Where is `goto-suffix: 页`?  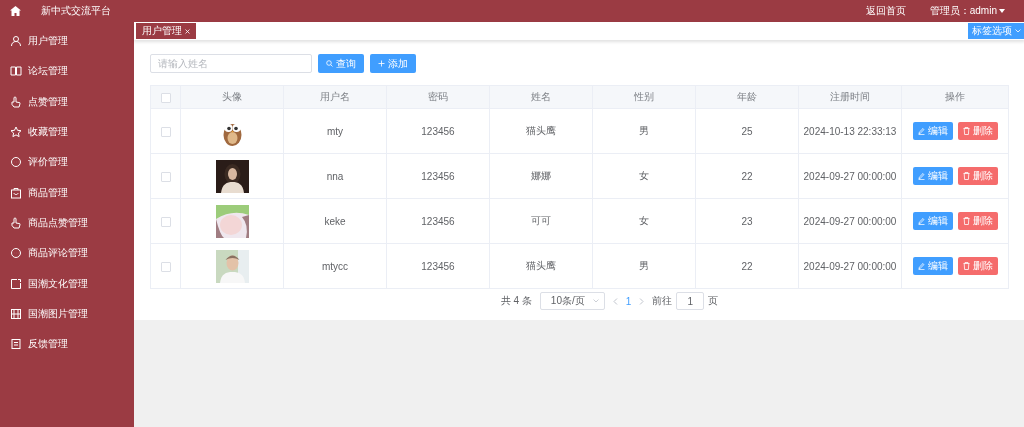 goto-suffix: 页 is located at coordinates (713, 301).